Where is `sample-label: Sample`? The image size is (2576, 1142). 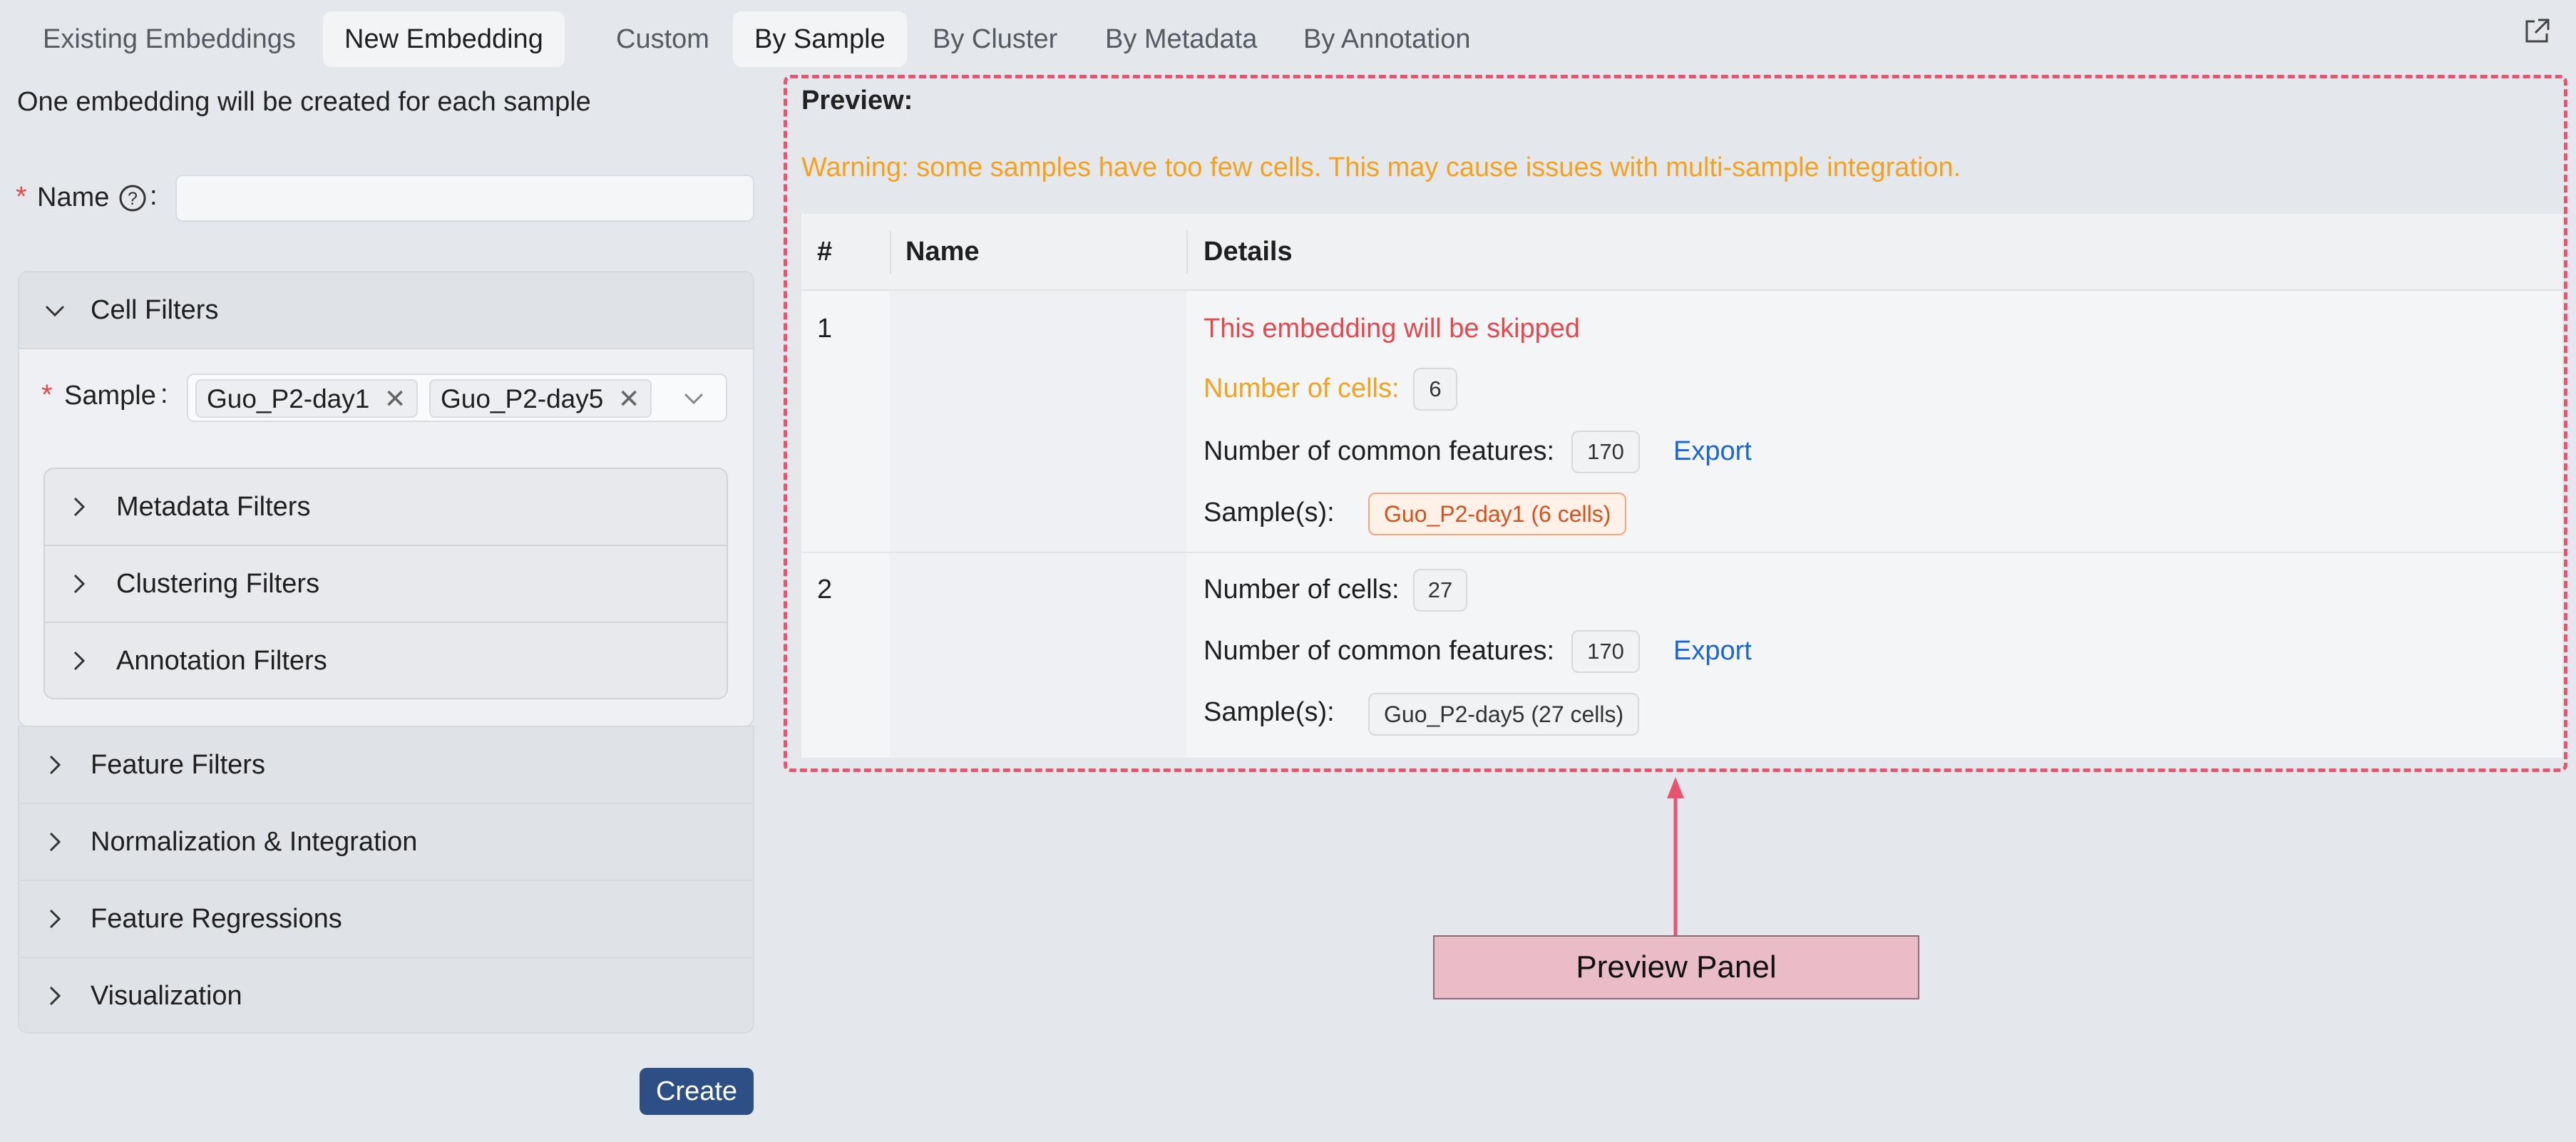
sample-label: Sample is located at coordinates (110, 396).